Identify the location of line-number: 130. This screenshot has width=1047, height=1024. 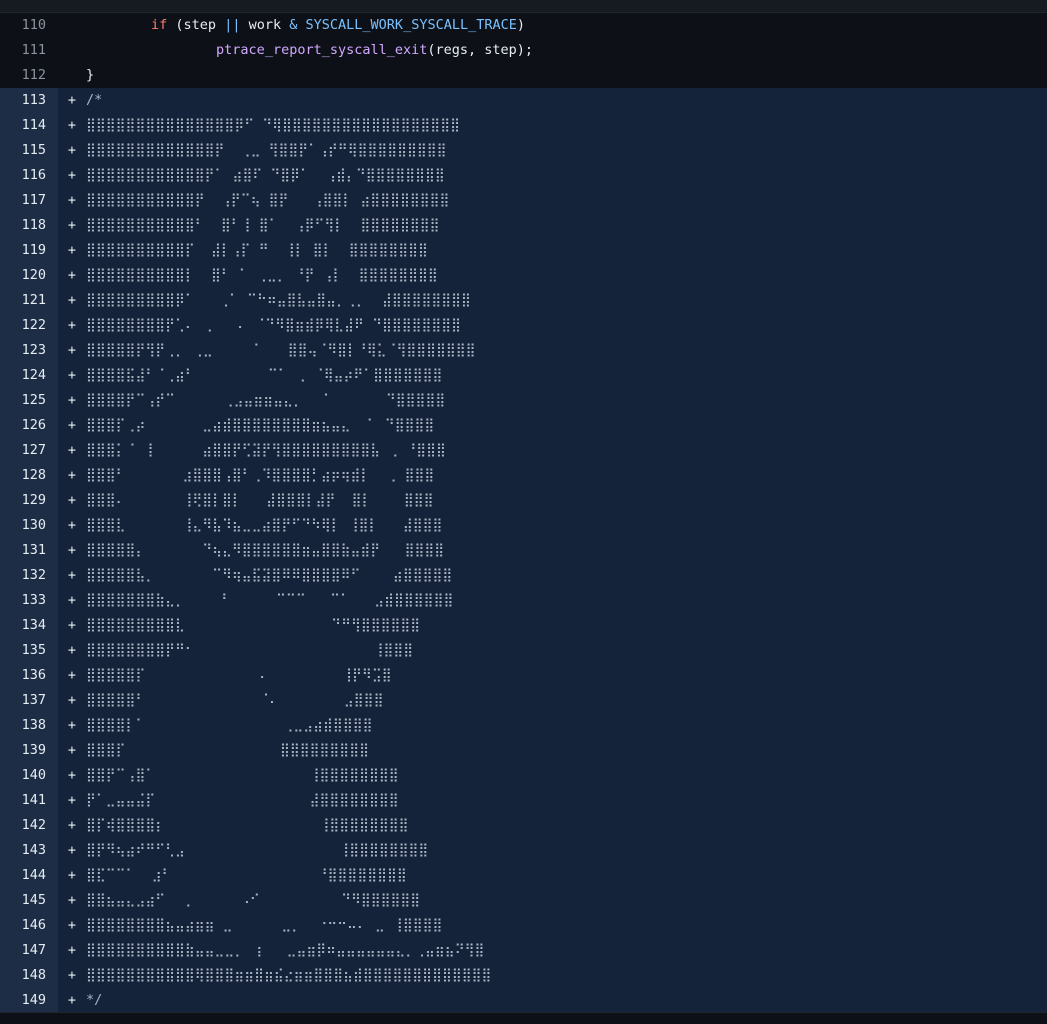
(29, 525).